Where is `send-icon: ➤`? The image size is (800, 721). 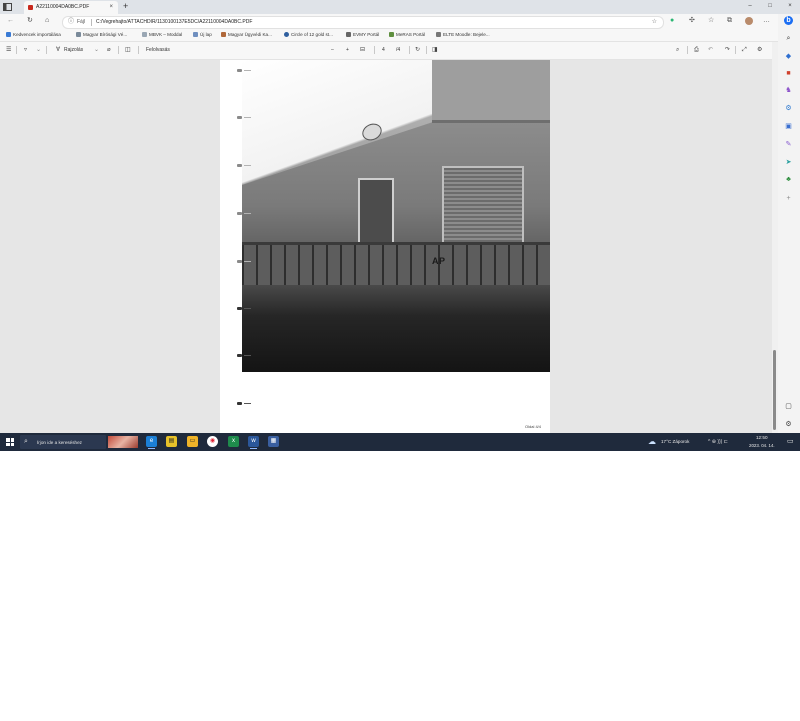
send-icon: ➤ is located at coordinates (788, 162).